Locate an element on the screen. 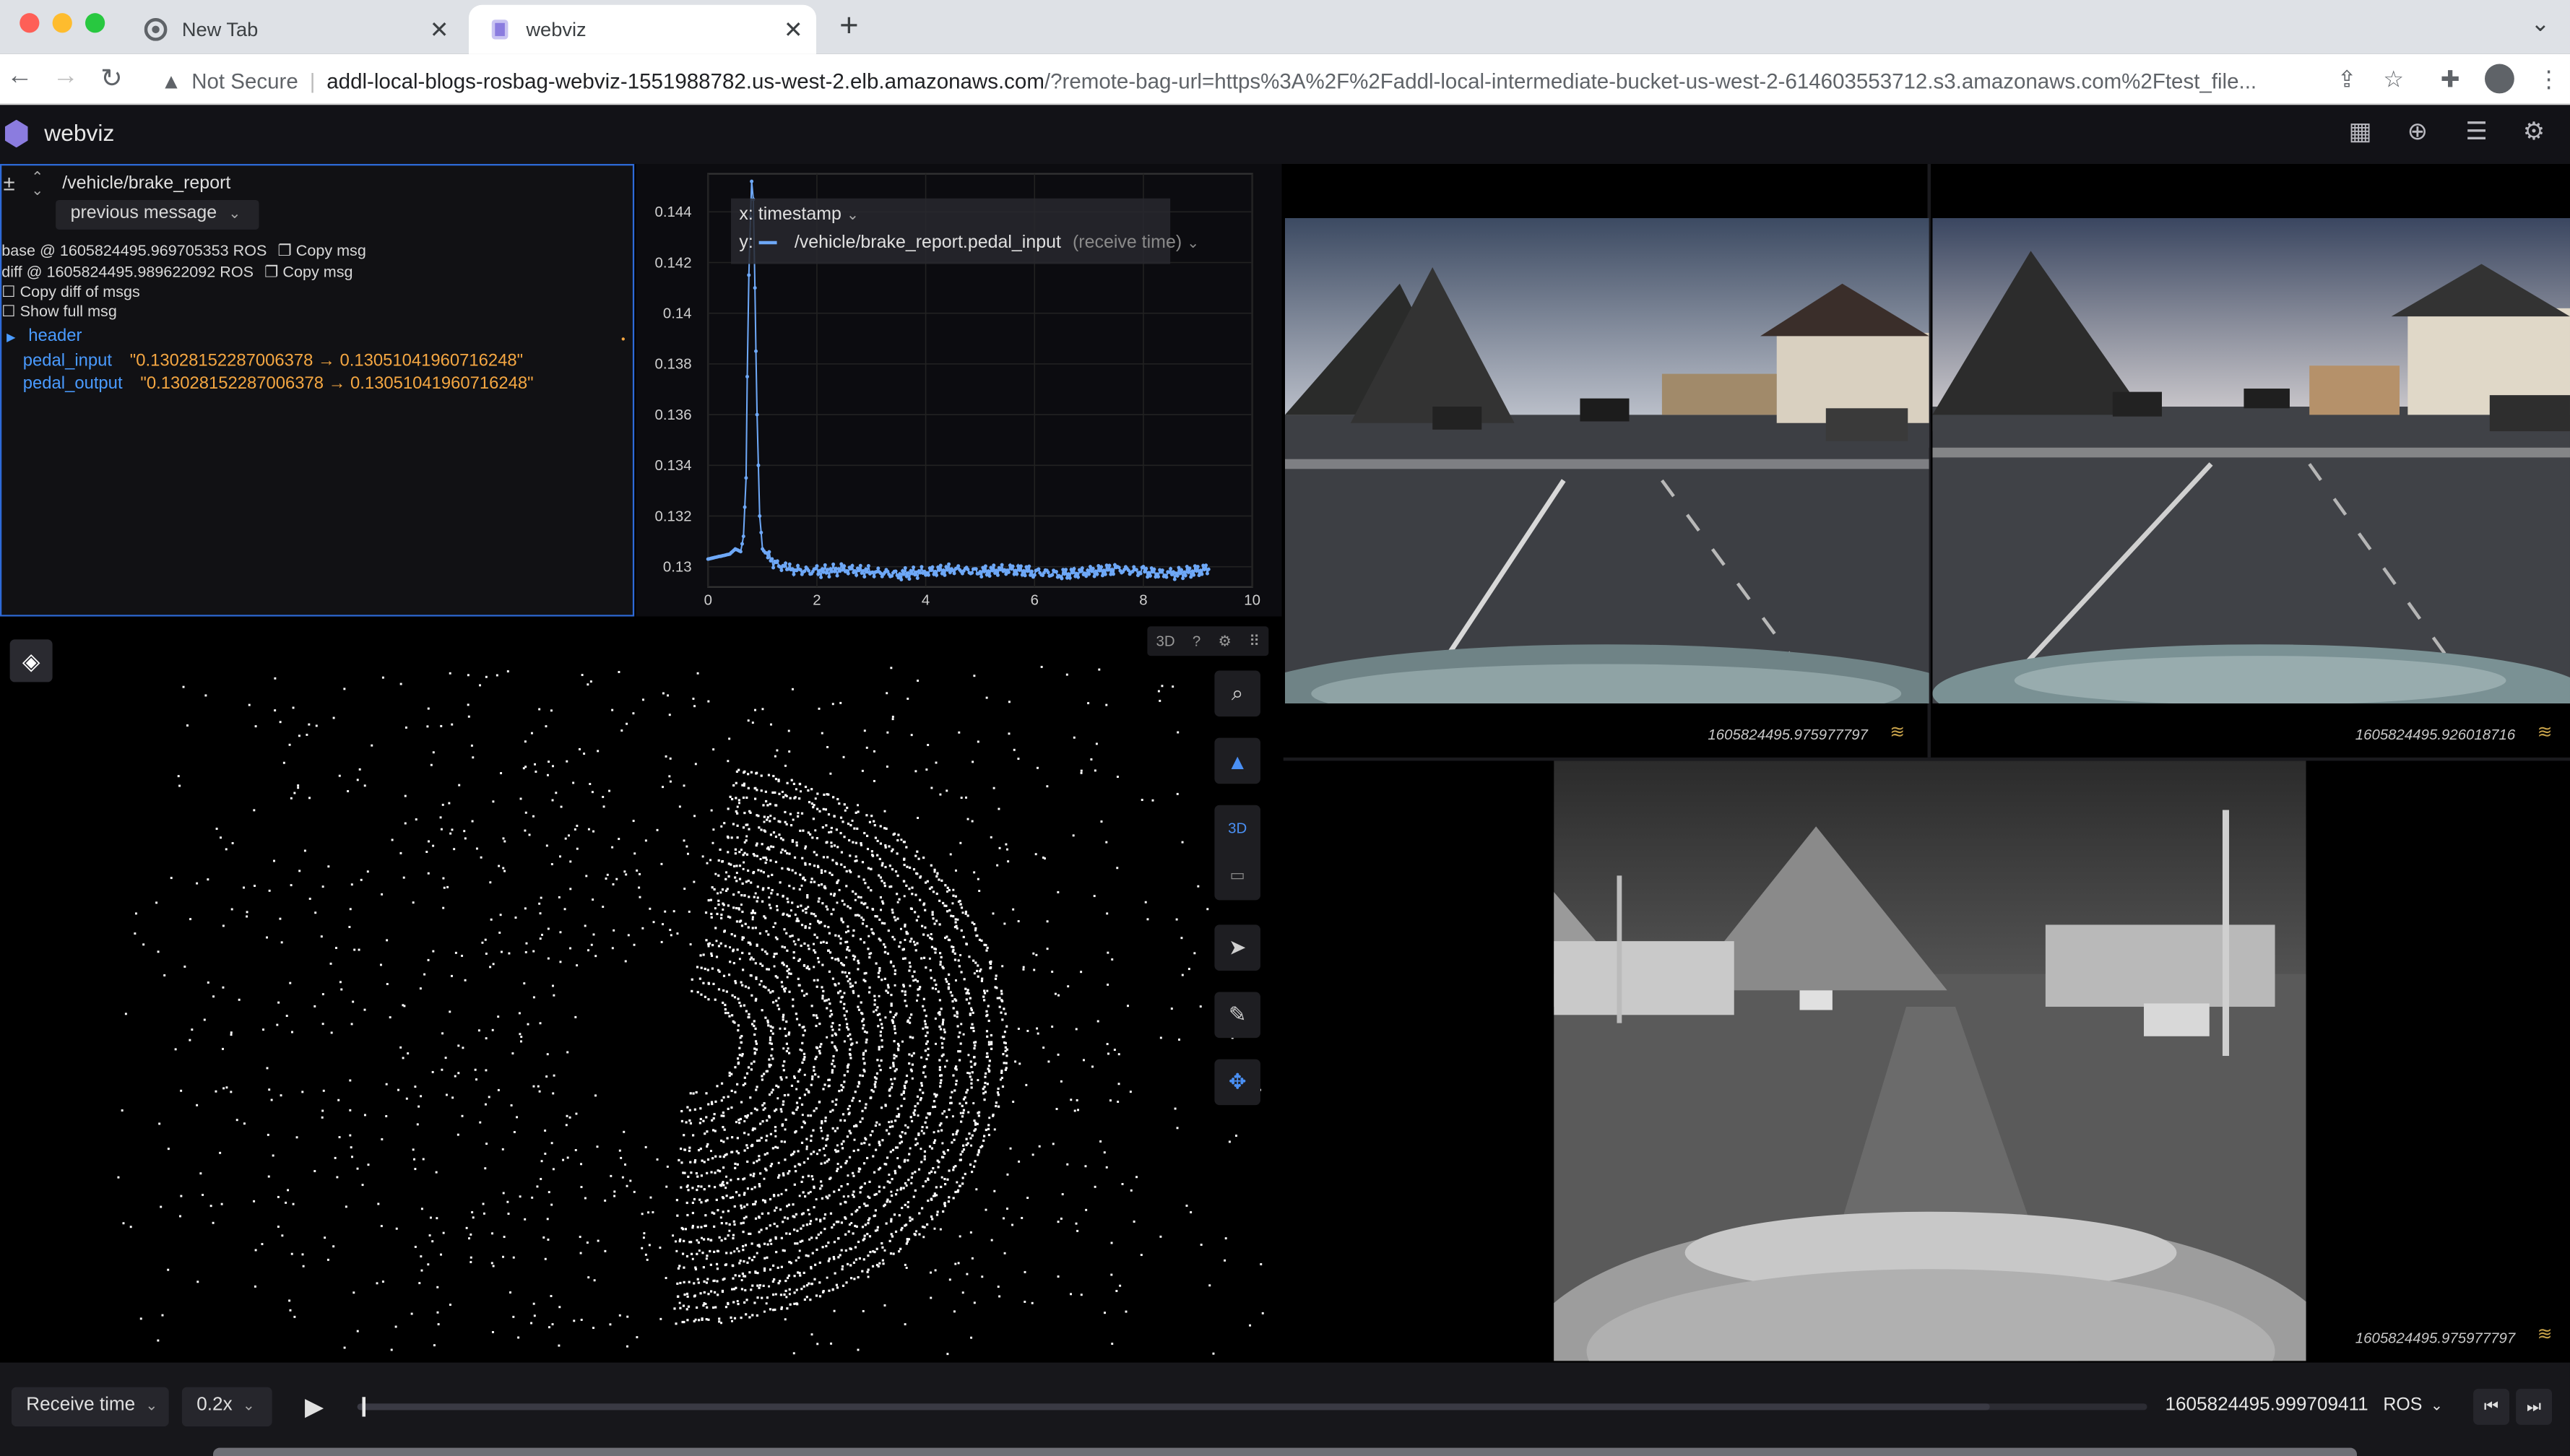 The image size is (2570, 1456). ruler-icon: ▭ is located at coordinates (1237, 876).